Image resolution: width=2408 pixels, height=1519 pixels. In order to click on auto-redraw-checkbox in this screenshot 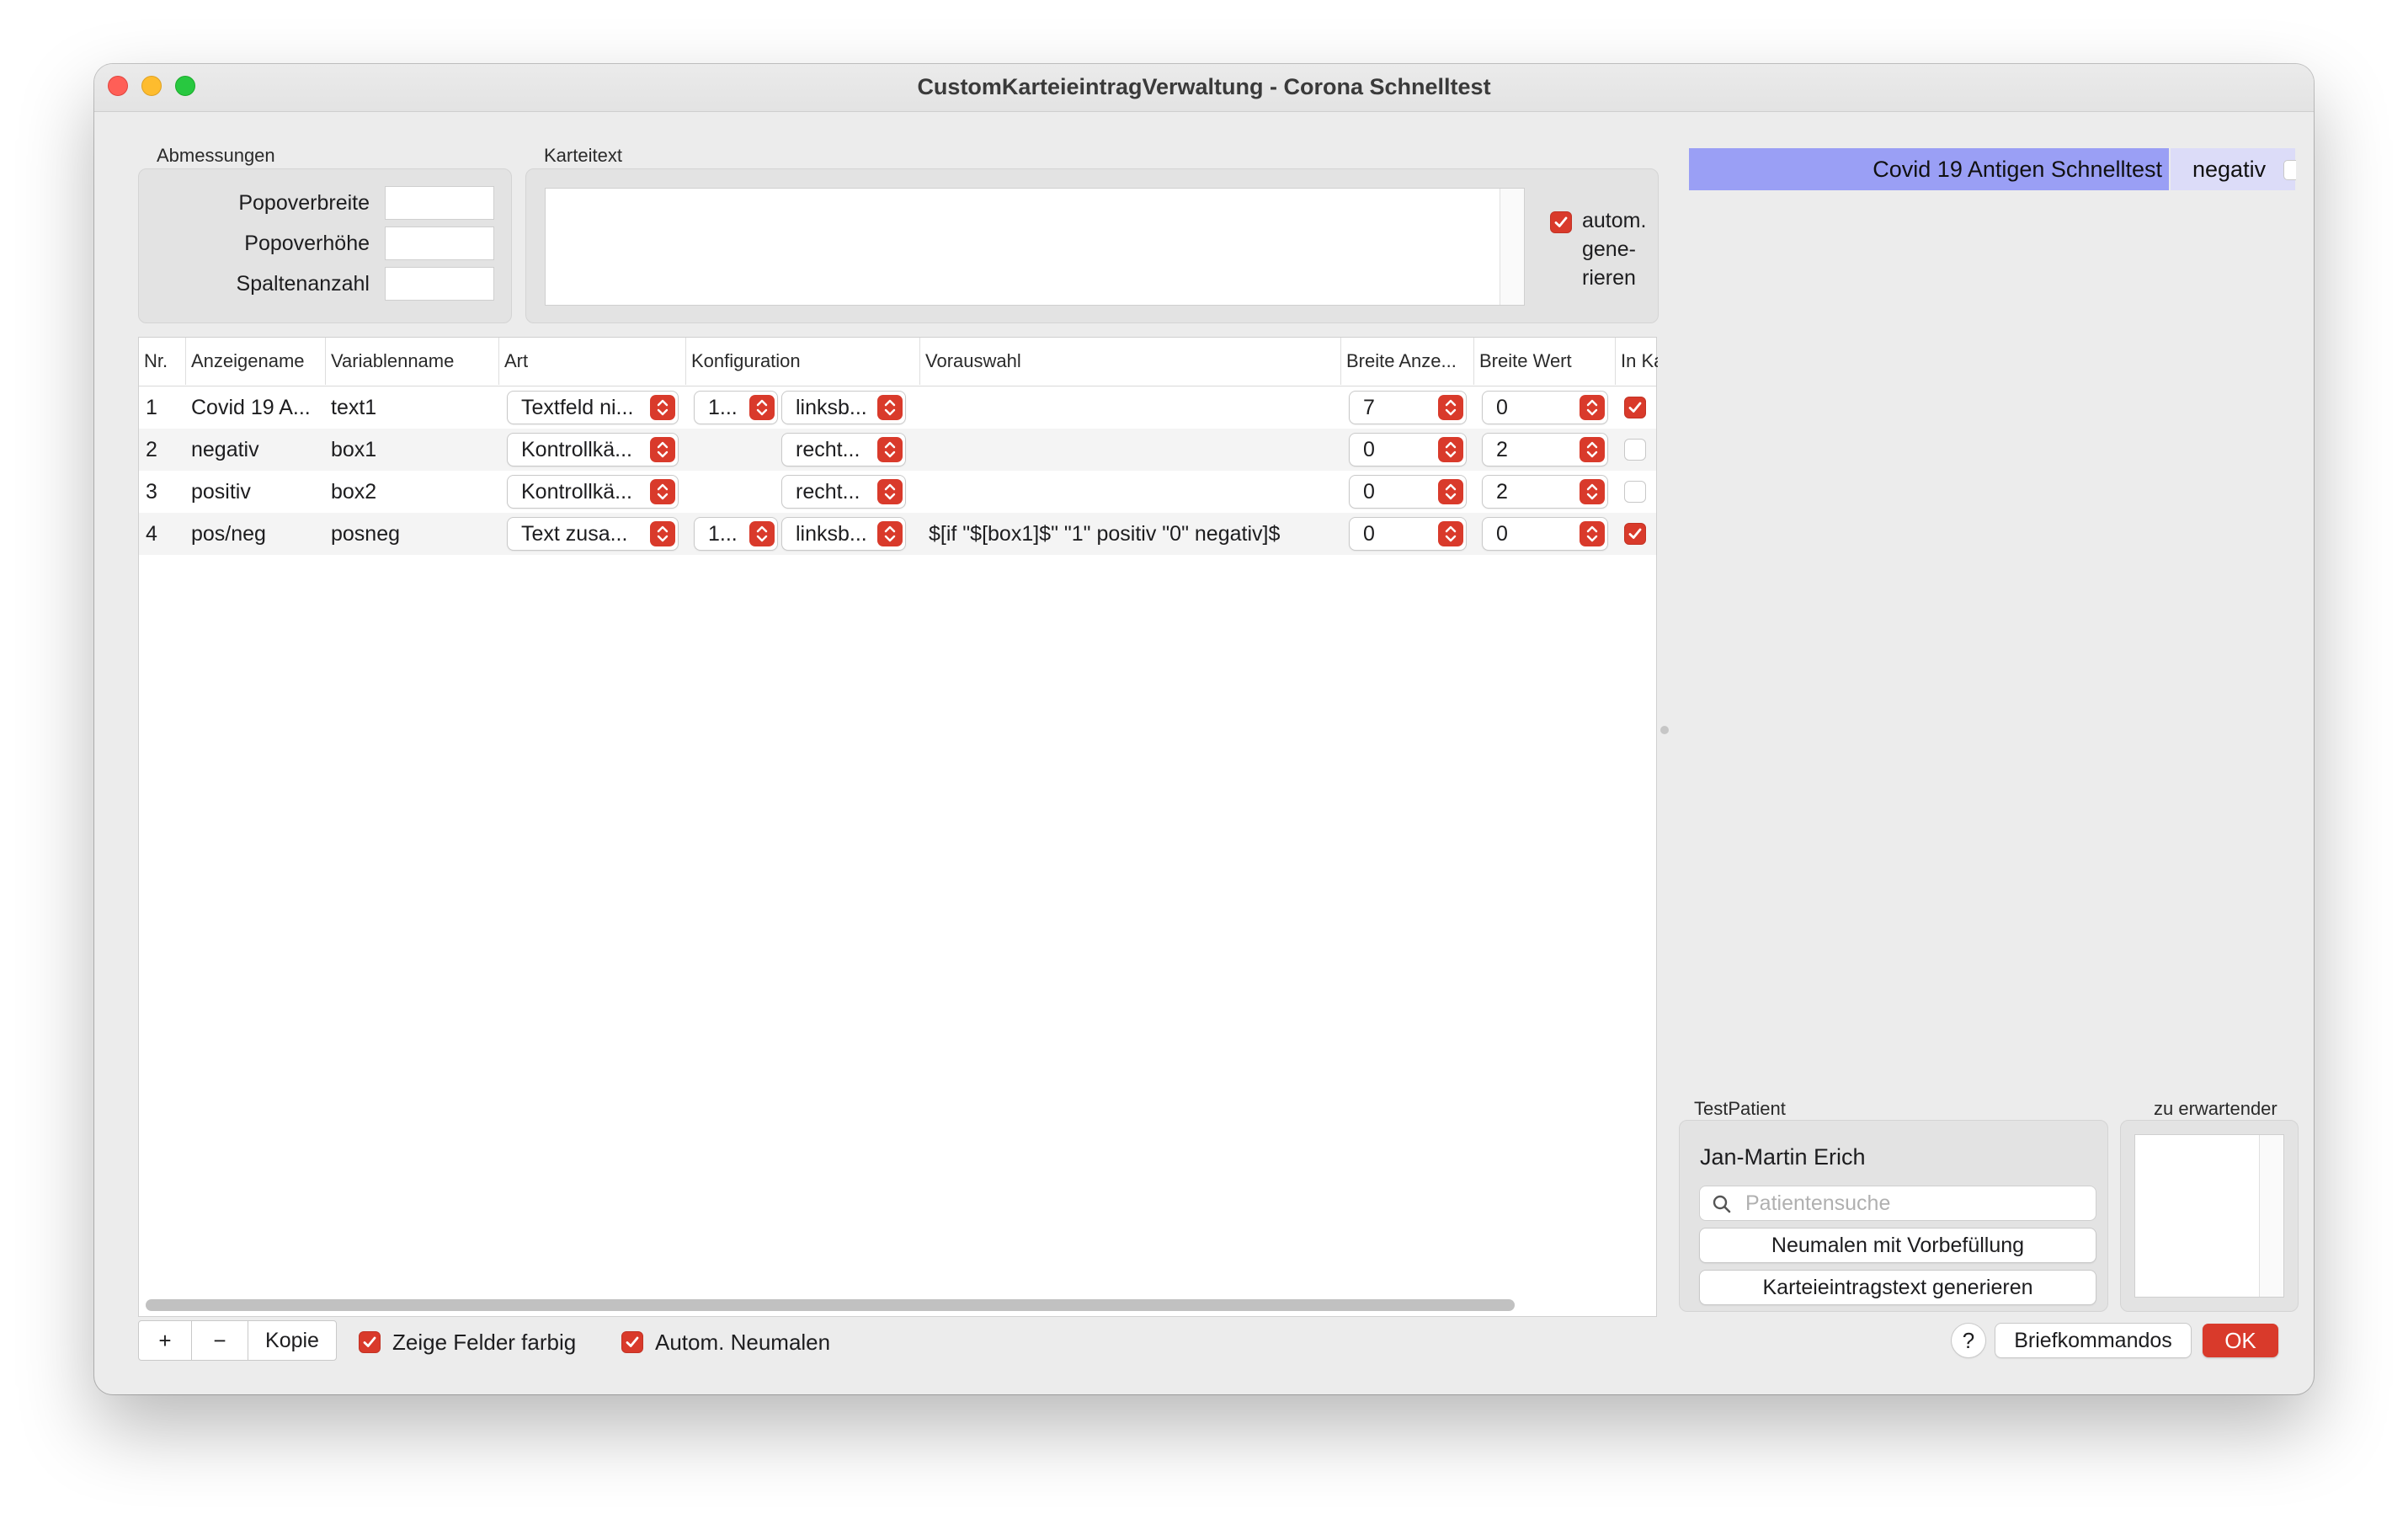, I will do `click(632, 1342)`.